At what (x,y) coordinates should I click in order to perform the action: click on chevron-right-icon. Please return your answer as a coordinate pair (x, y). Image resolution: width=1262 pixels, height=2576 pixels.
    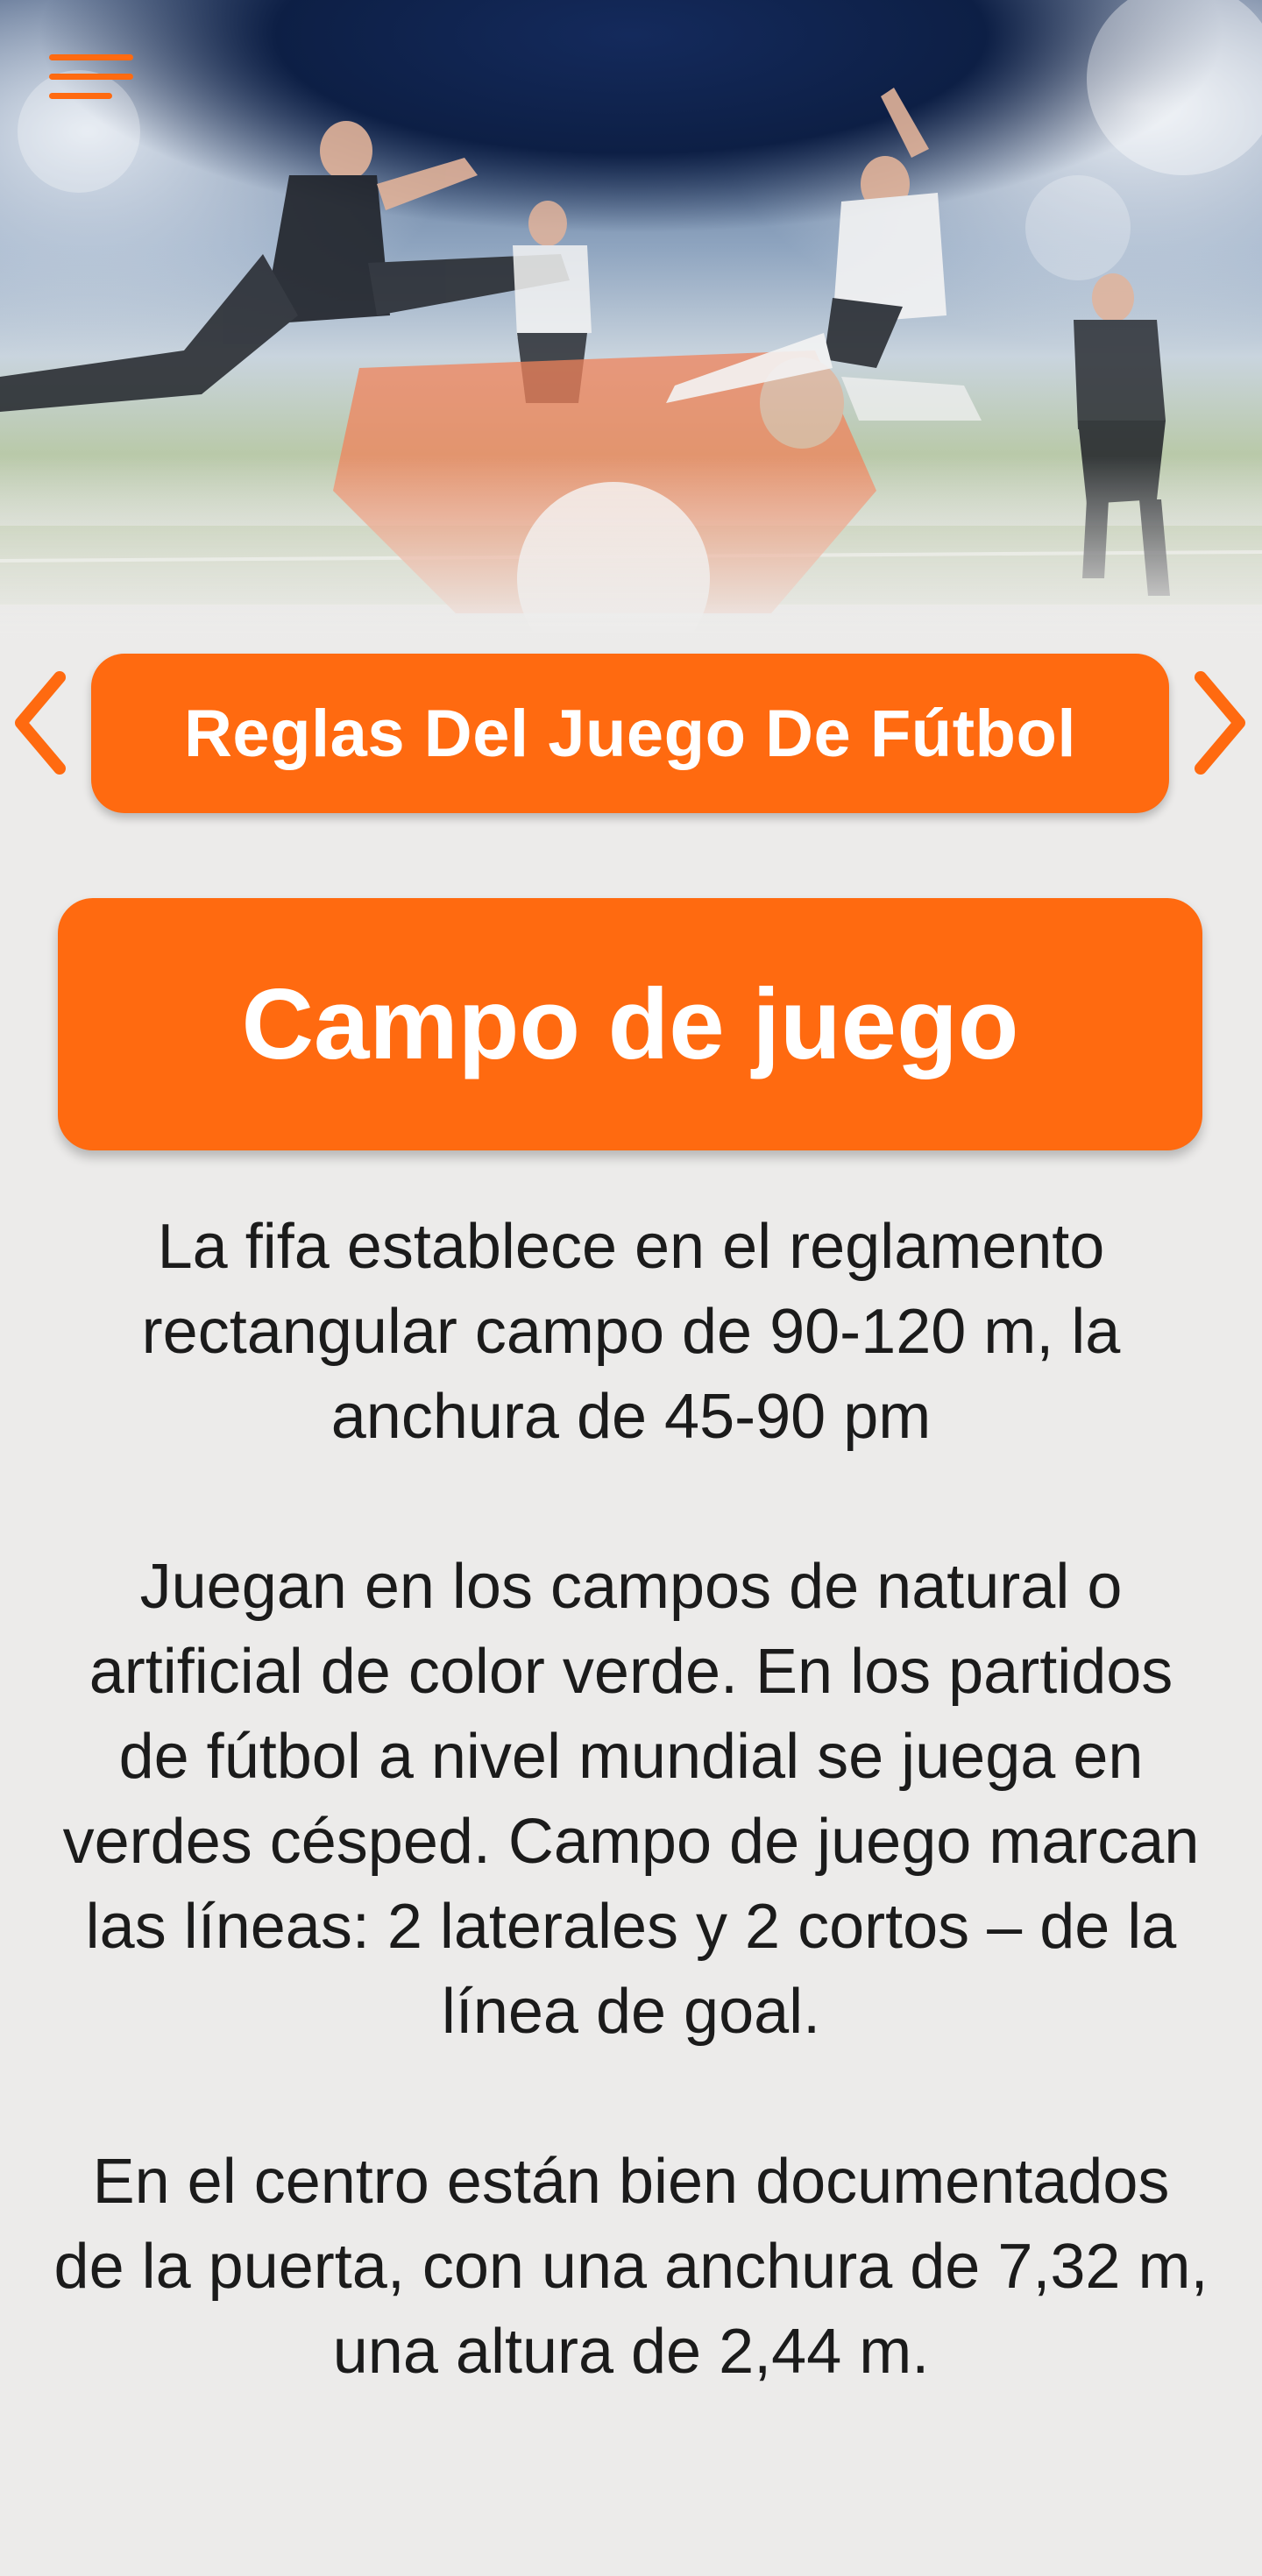
    Looking at the image, I should click on (1220, 722).